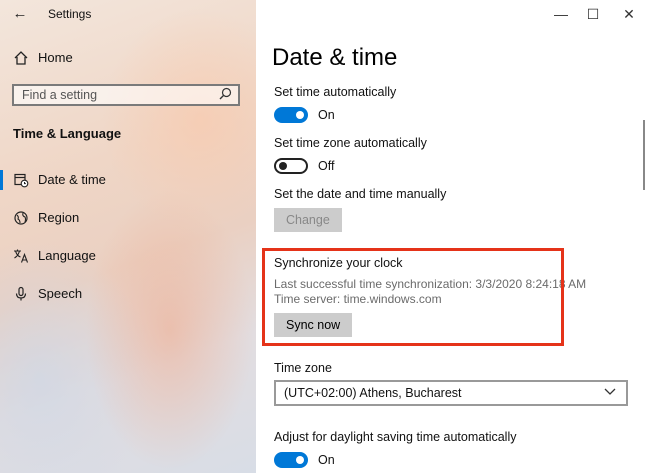 This screenshot has height=473, width=648. I want to click on date-time-icon, so click(21, 180).